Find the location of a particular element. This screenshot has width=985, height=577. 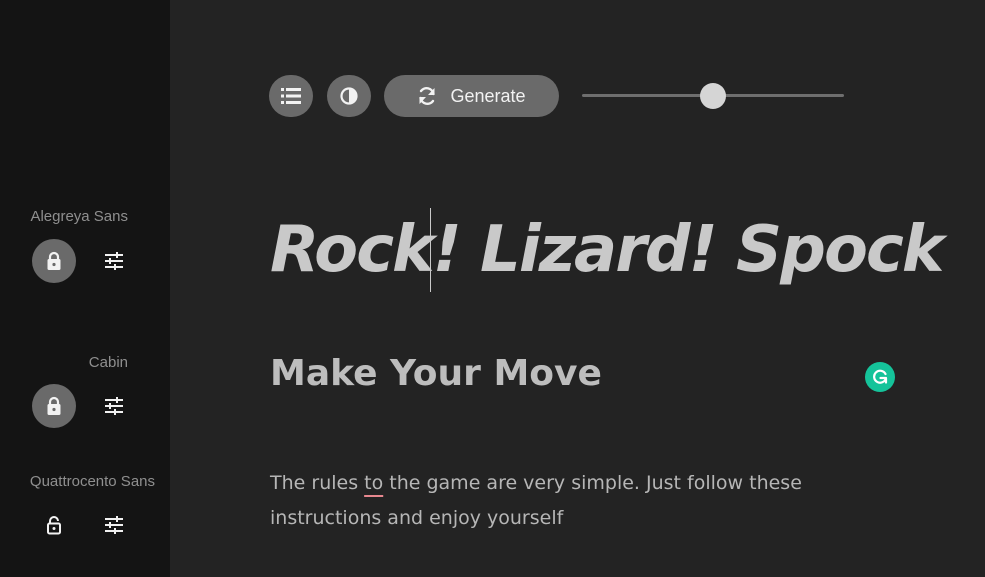

slider-thumb is located at coordinates (713, 96).